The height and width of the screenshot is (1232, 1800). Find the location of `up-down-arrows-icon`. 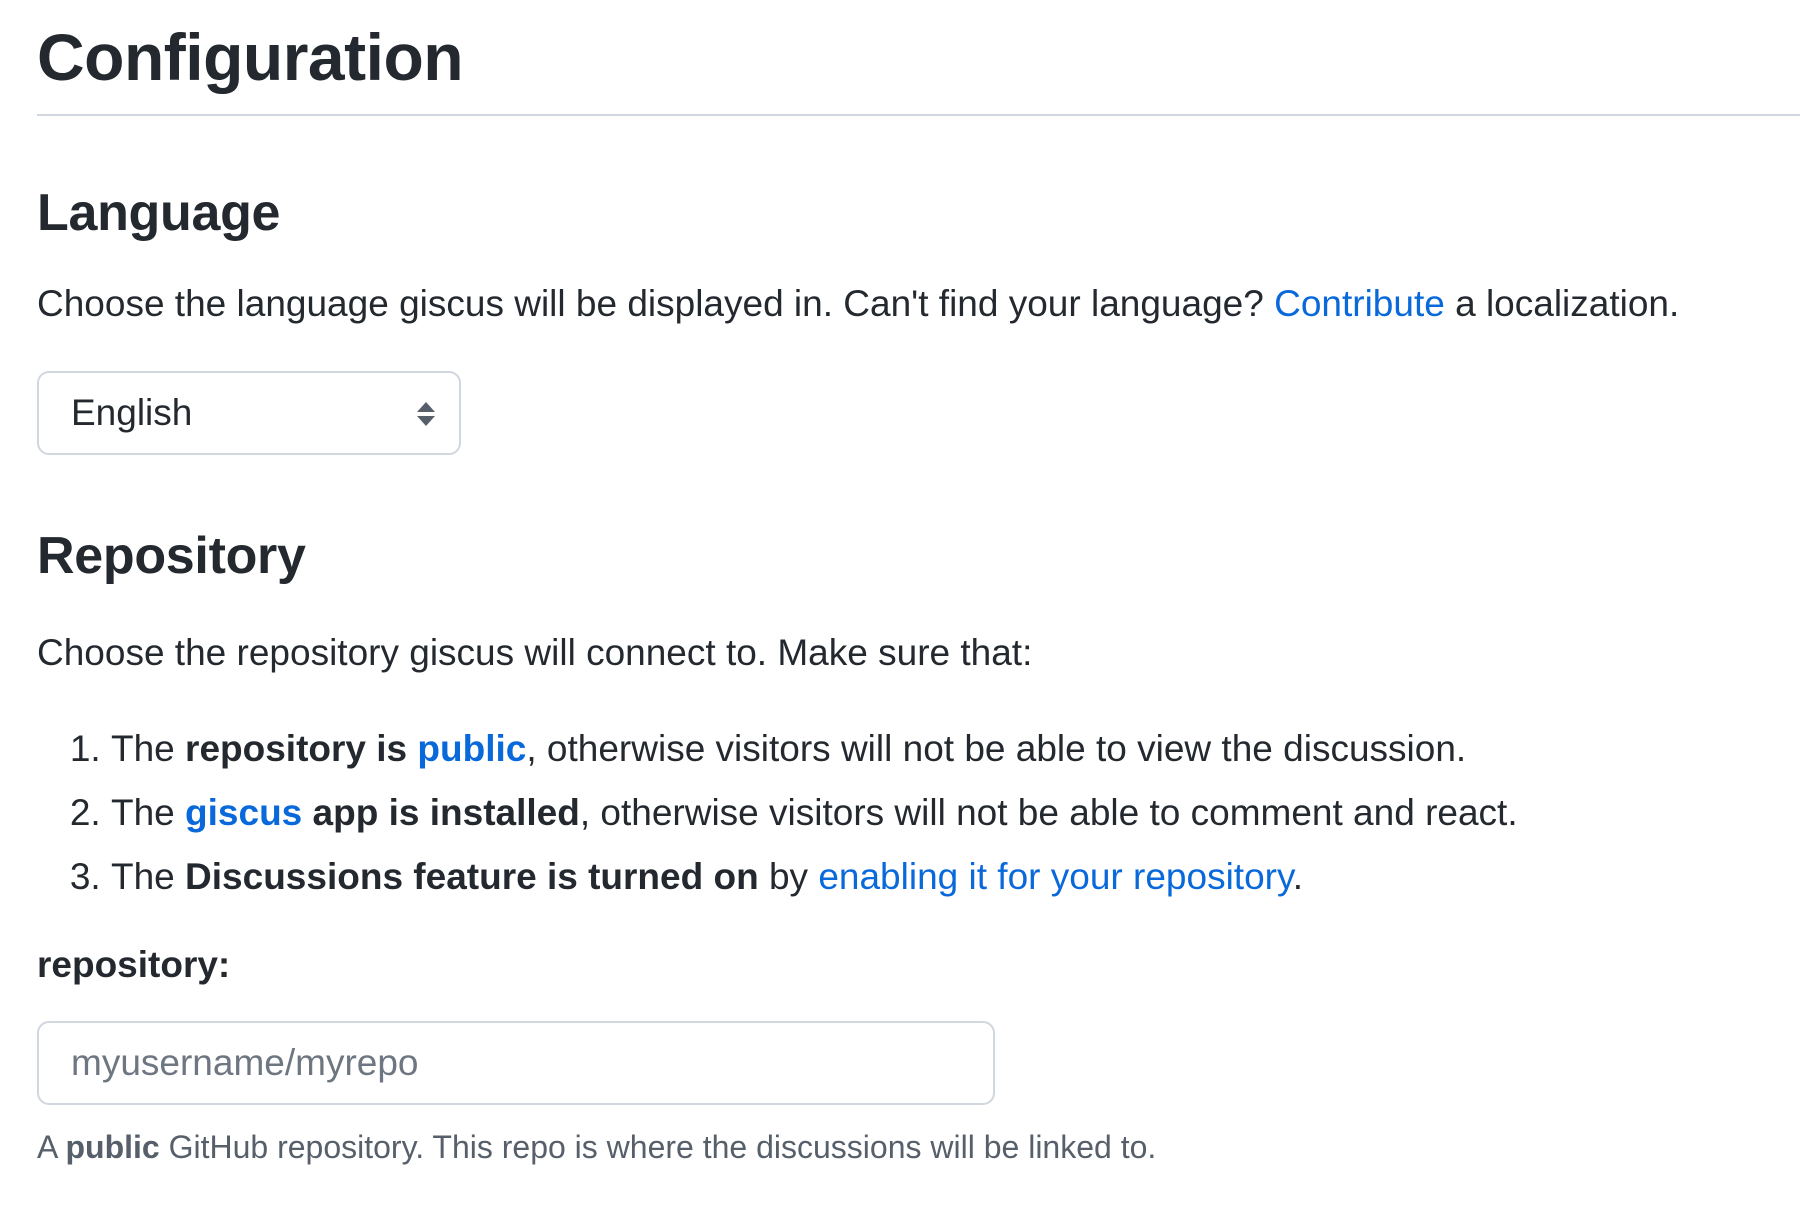

up-down-arrows-icon is located at coordinates (426, 414).